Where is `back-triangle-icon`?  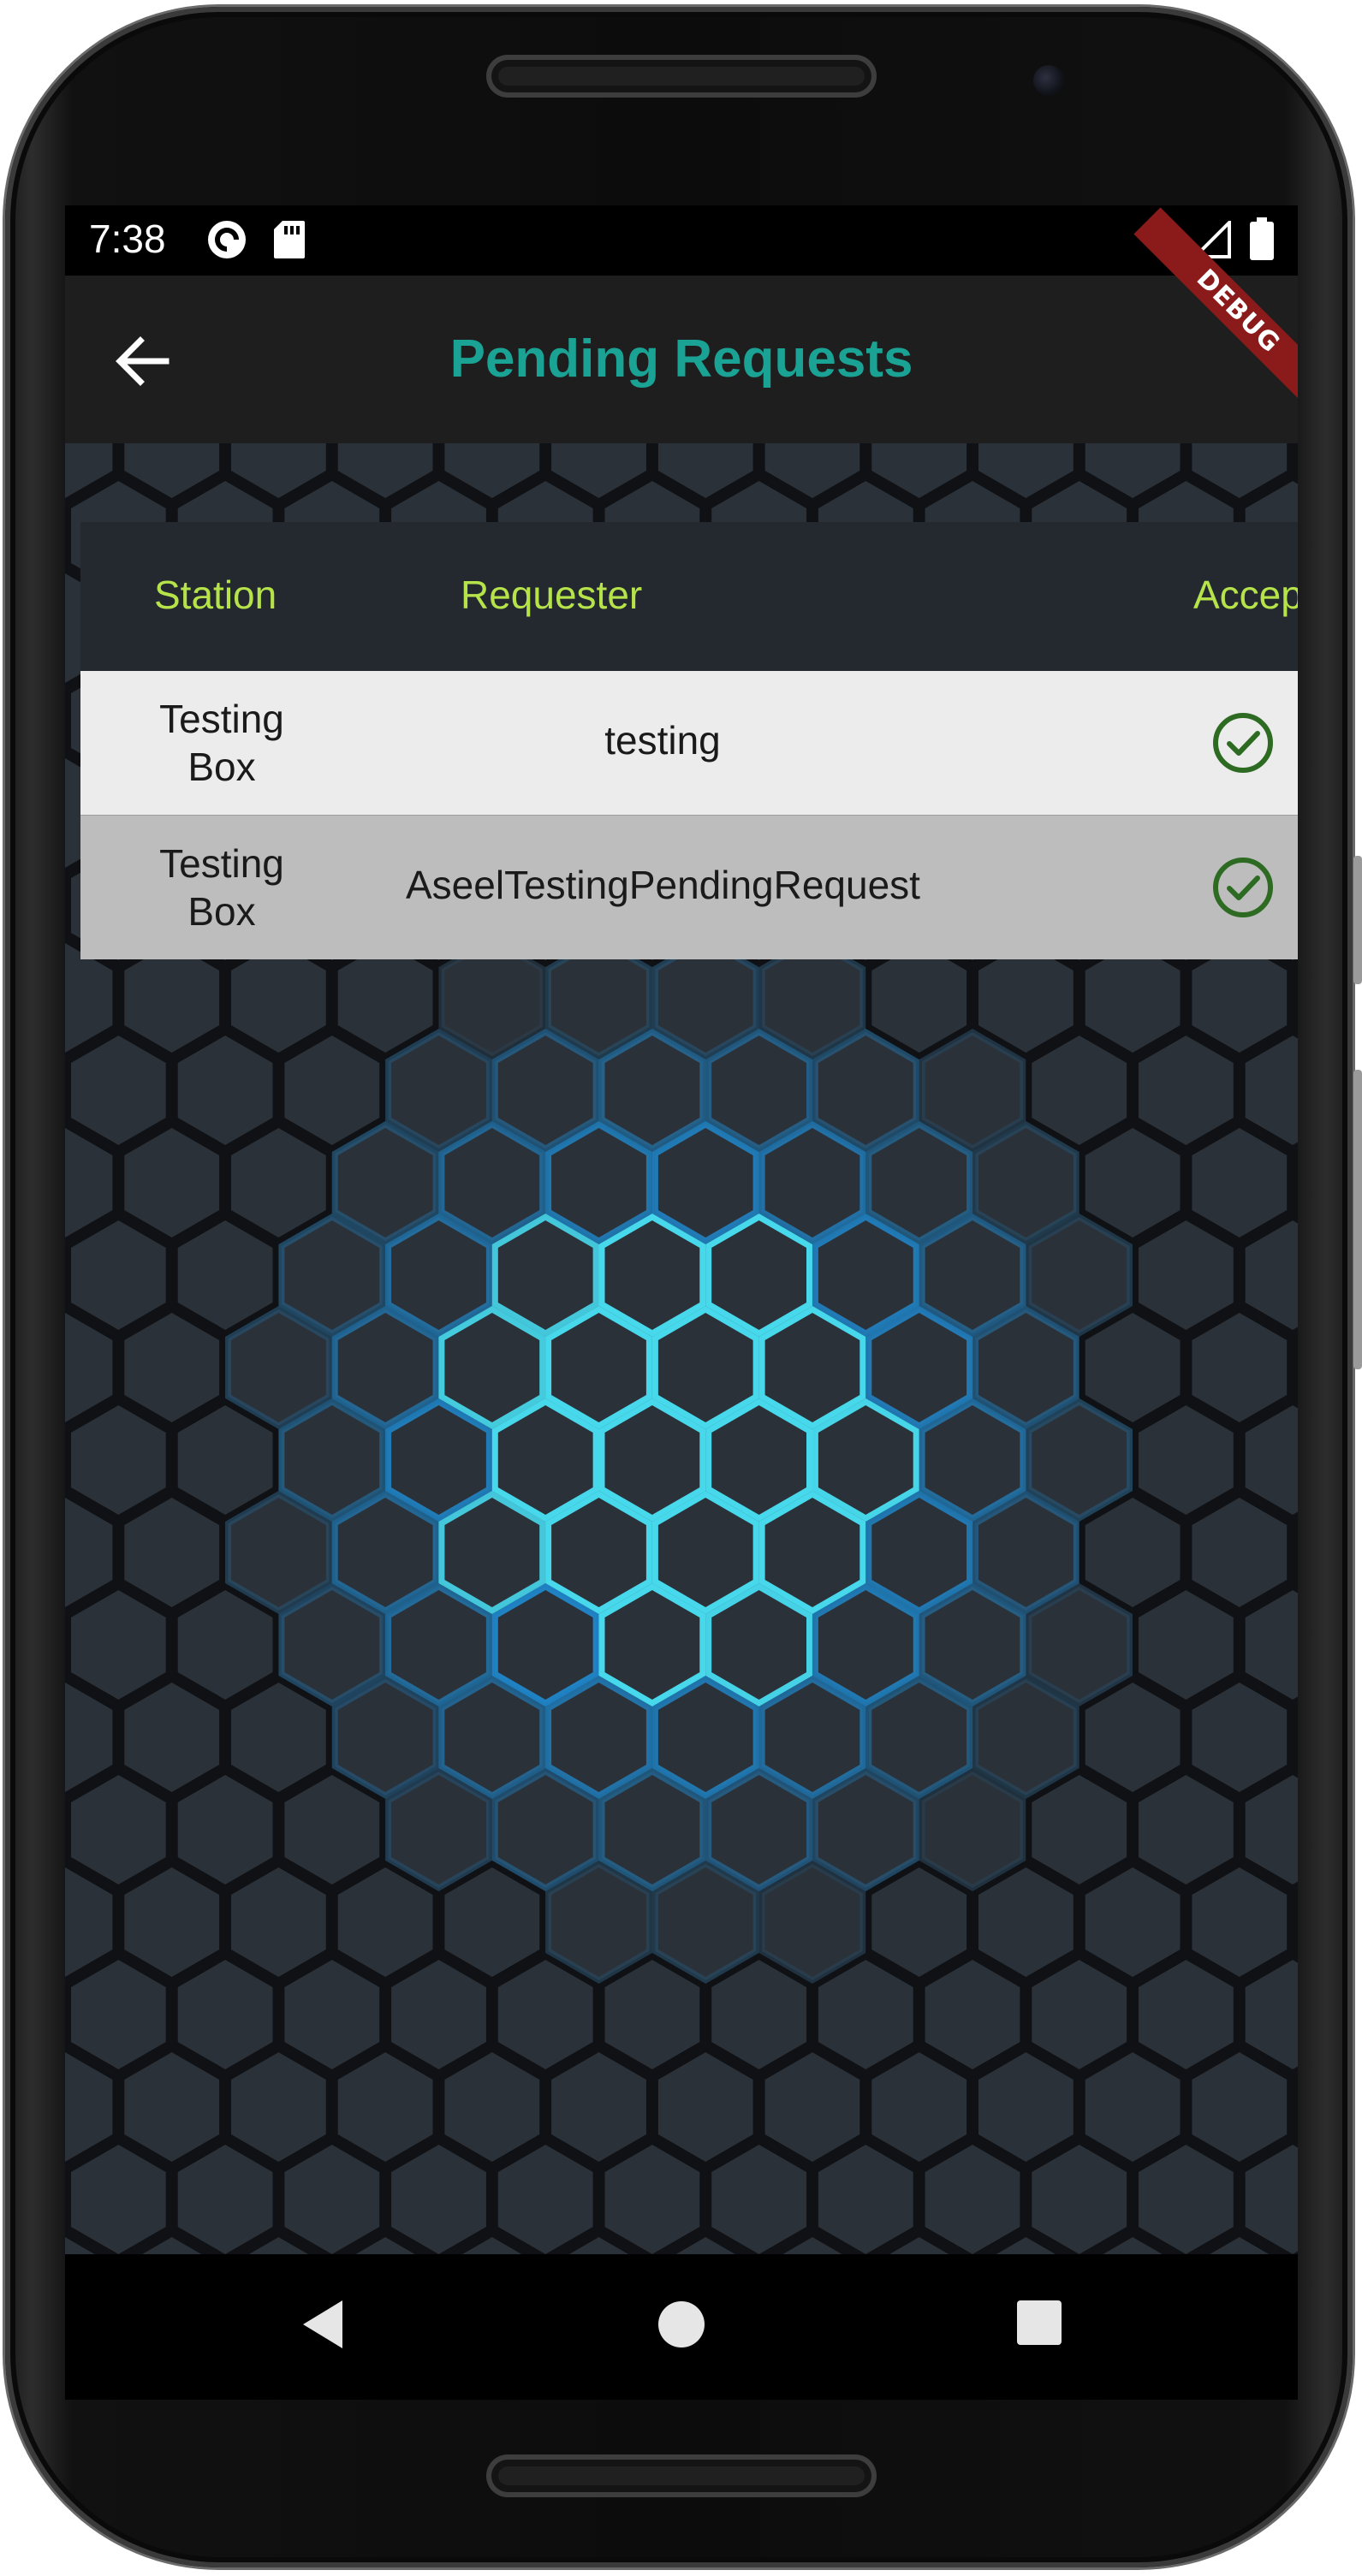 back-triangle-icon is located at coordinates (322, 2326).